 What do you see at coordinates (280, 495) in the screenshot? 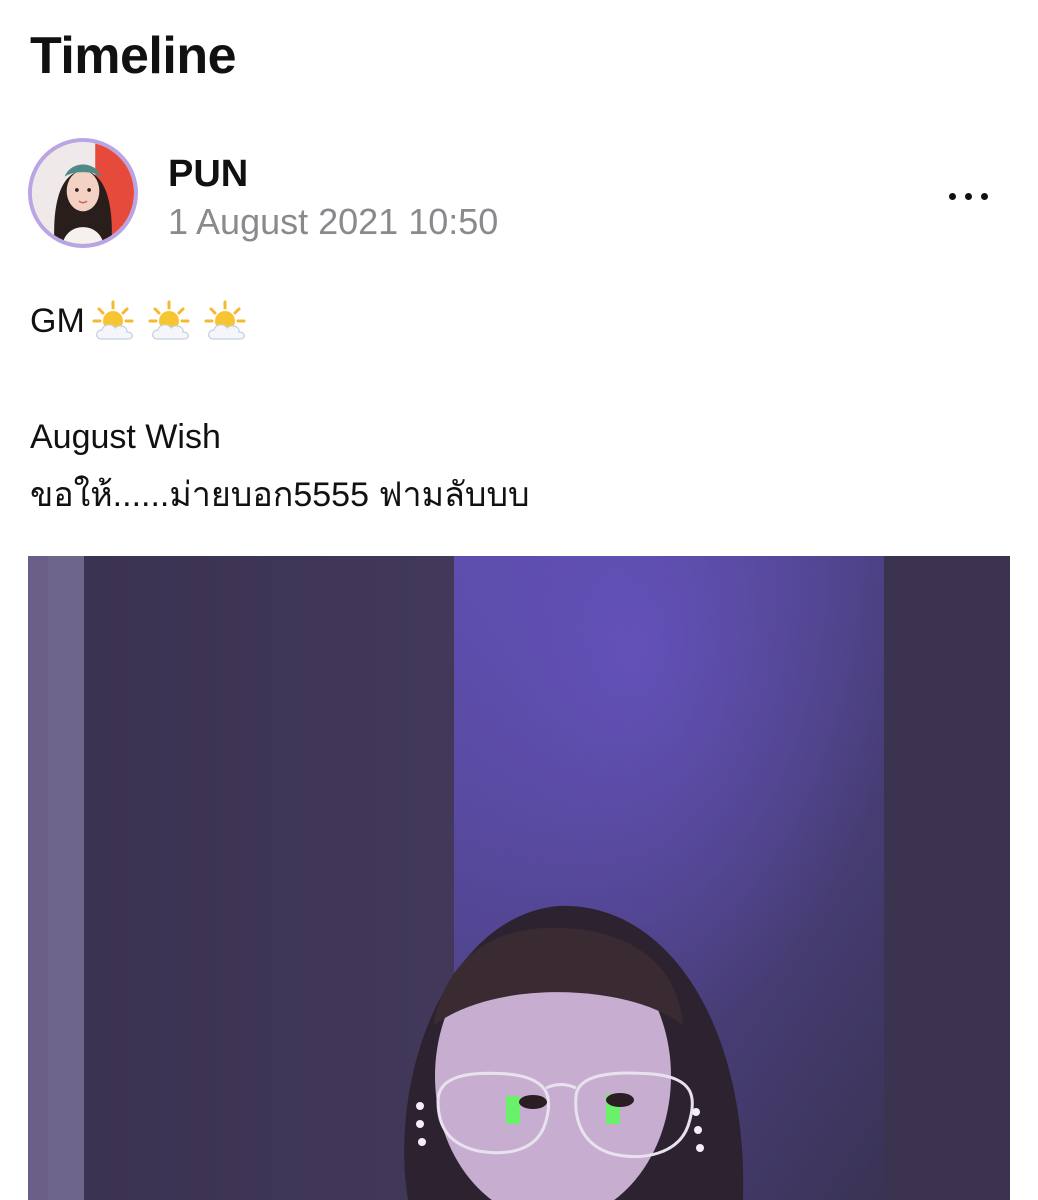
I see `wish-text: ขอให้......ม่ายบอก5555 ฟามลับบบ` at bounding box center [280, 495].